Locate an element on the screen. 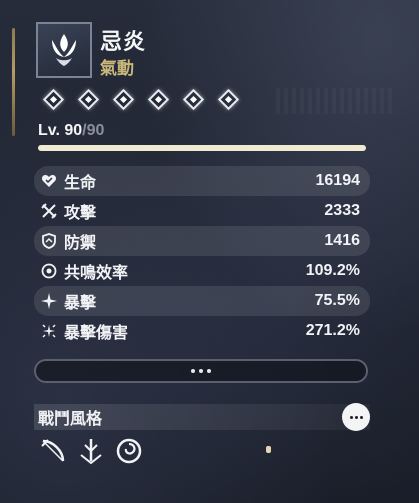 The height and width of the screenshot is (503, 419). more-stats-button is located at coordinates (201, 371).